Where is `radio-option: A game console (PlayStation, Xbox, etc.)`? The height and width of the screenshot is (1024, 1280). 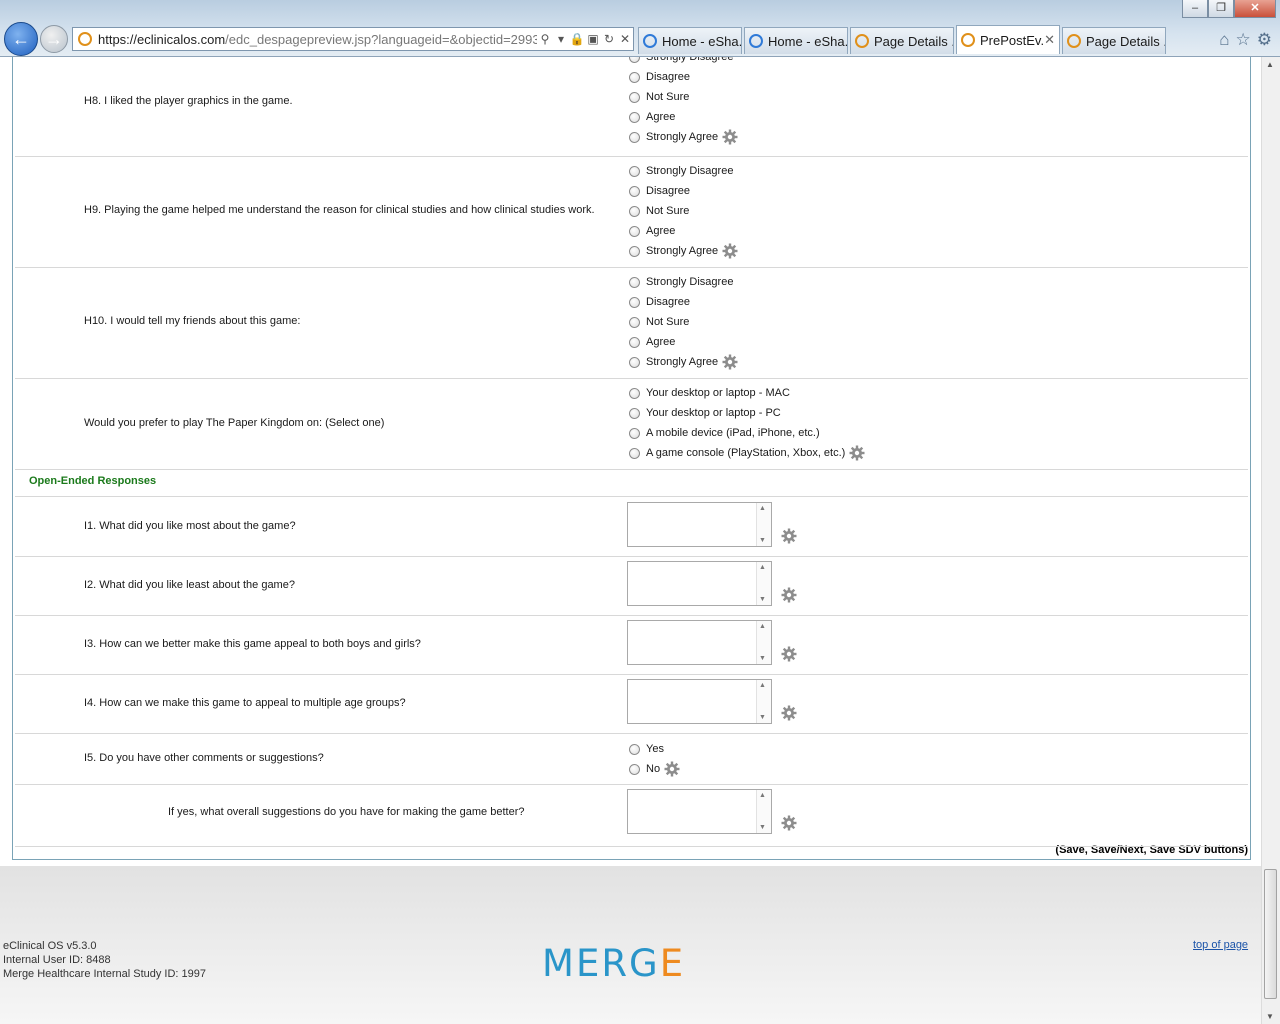 radio-option: A game console (PlayStation, Xbox, etc.) is located at coordinates (747, 453).